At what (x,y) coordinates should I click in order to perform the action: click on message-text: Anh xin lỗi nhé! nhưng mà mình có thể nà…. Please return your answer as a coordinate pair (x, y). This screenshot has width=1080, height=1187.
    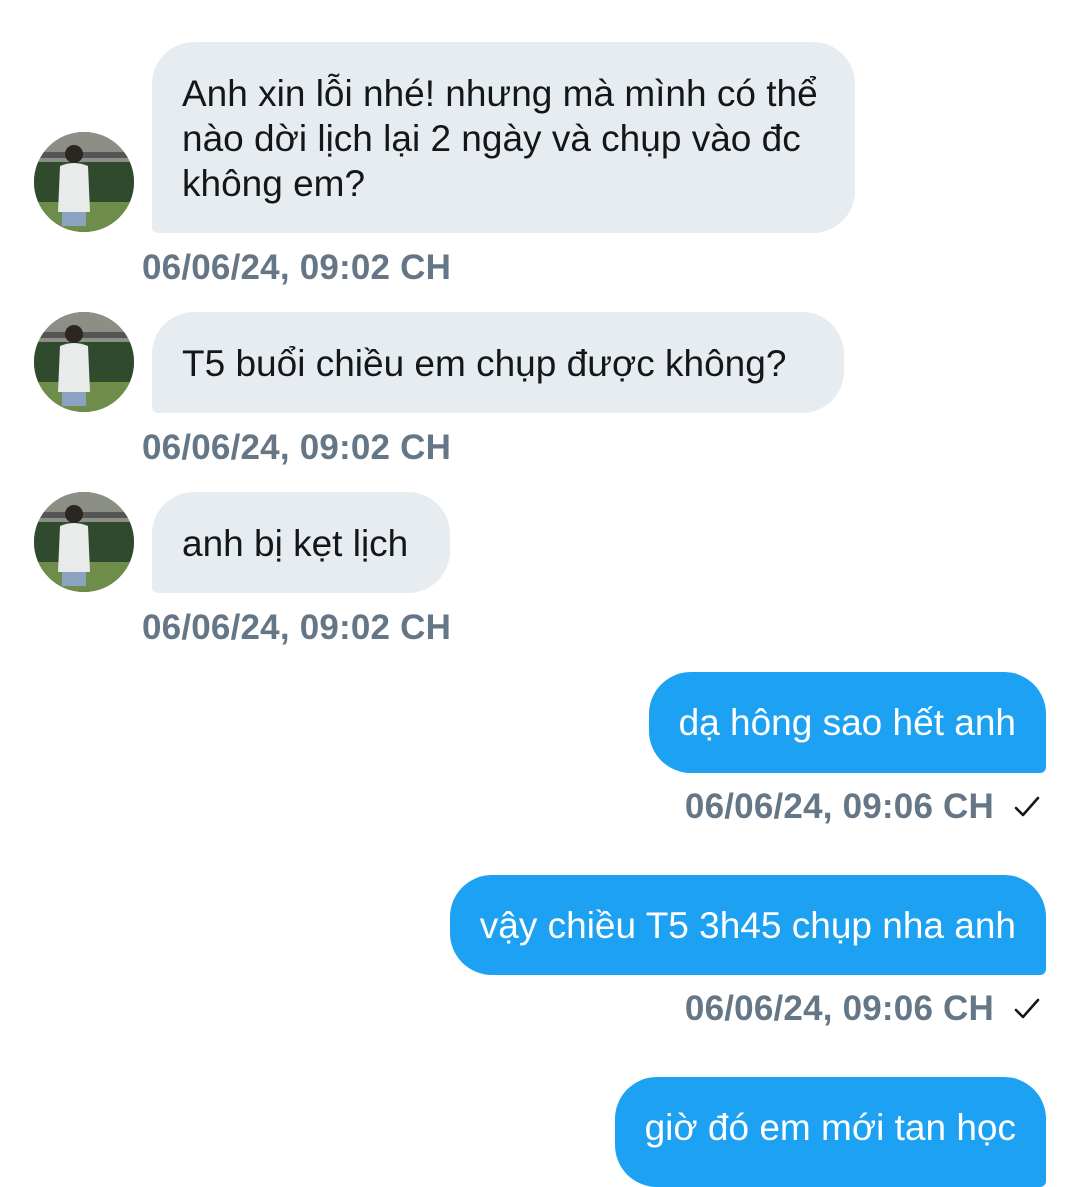
    Looking at the image, I should click on (500, 138).